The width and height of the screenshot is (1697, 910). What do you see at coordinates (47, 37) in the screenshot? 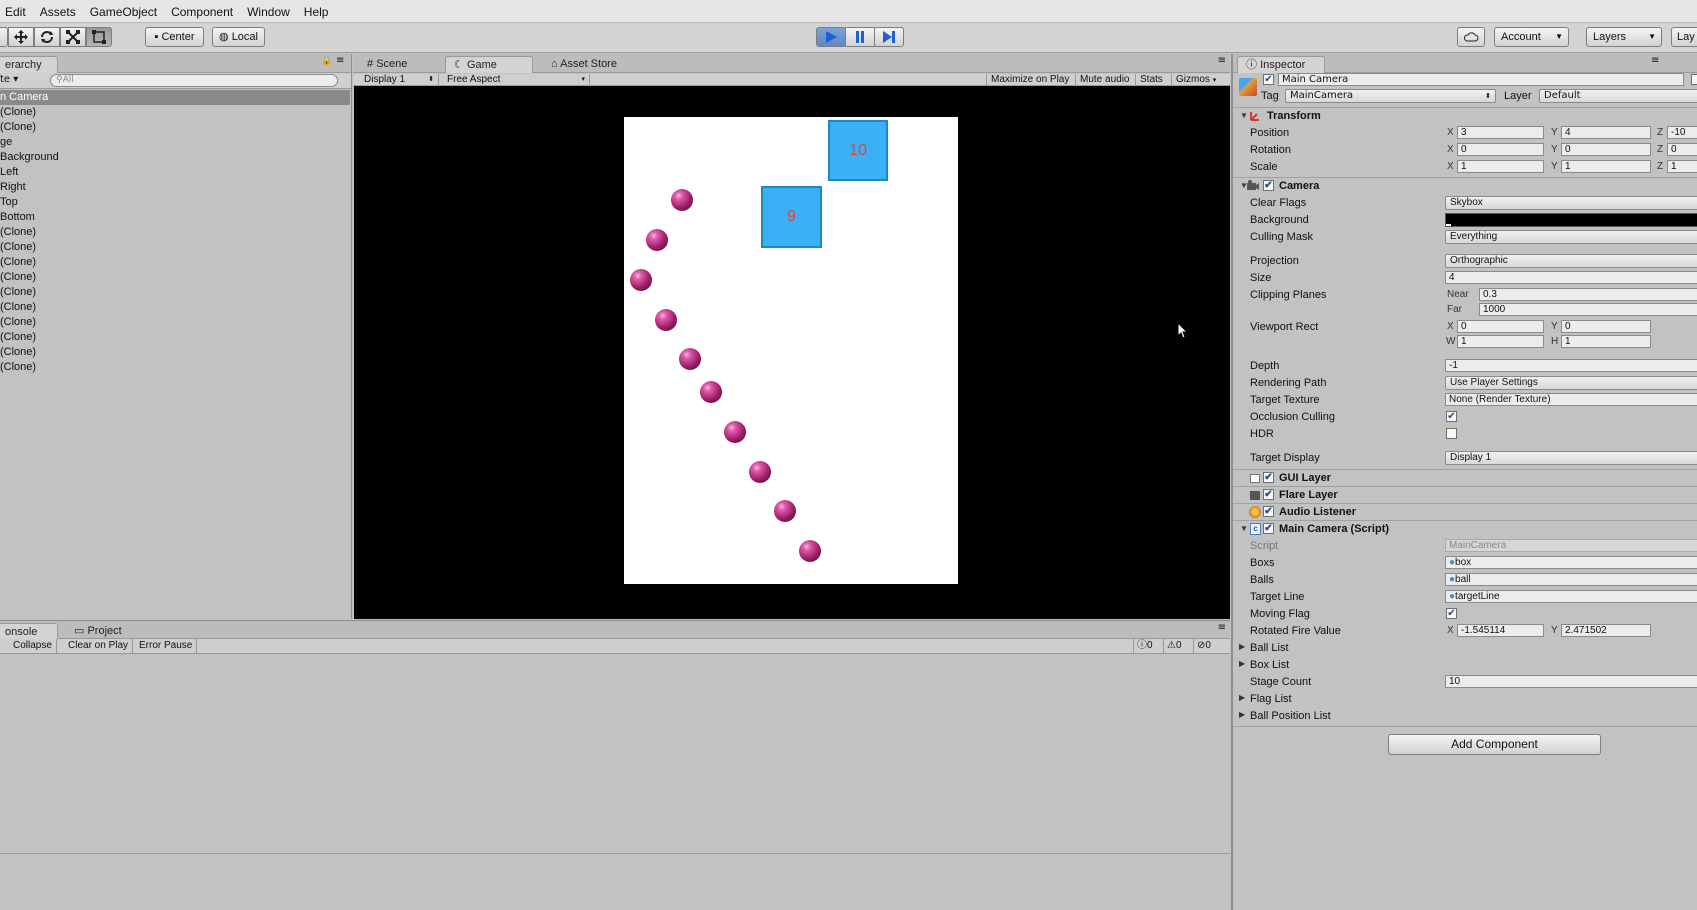
I see `rotate-tool-button` at bounding box center [47, 37].